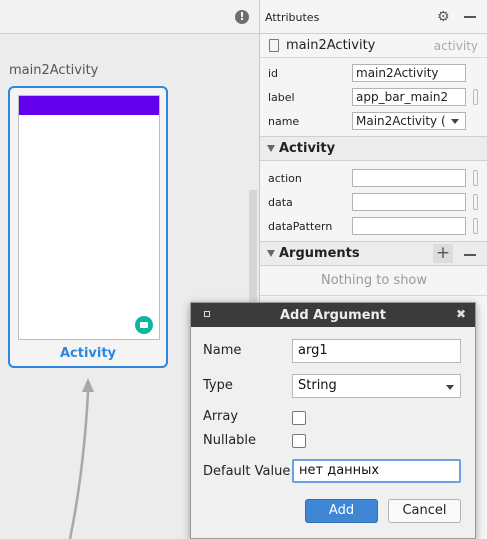 The image size is (487, 539). Describe the element at coordinates (280, 202) in the screenshot. I see `prop-data-label: data` at that location.